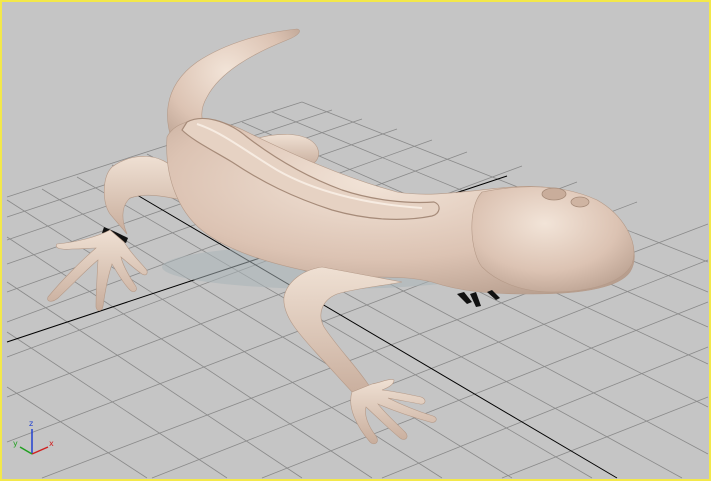 This screenshot has width=711, height=481. I want to click on x-axis-line, so click(40, 450).